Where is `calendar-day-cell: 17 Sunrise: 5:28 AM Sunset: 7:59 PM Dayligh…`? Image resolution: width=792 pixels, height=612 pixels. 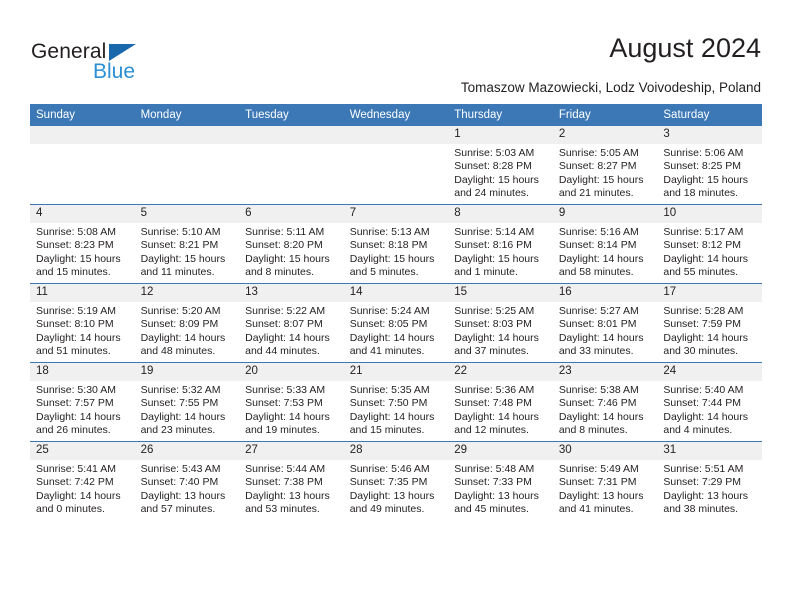 calendar-day-cell: 17 Sunrise: 5:28 AM Sunset: 7:59 PM Dayligh… is located at coordinates (709, 323).